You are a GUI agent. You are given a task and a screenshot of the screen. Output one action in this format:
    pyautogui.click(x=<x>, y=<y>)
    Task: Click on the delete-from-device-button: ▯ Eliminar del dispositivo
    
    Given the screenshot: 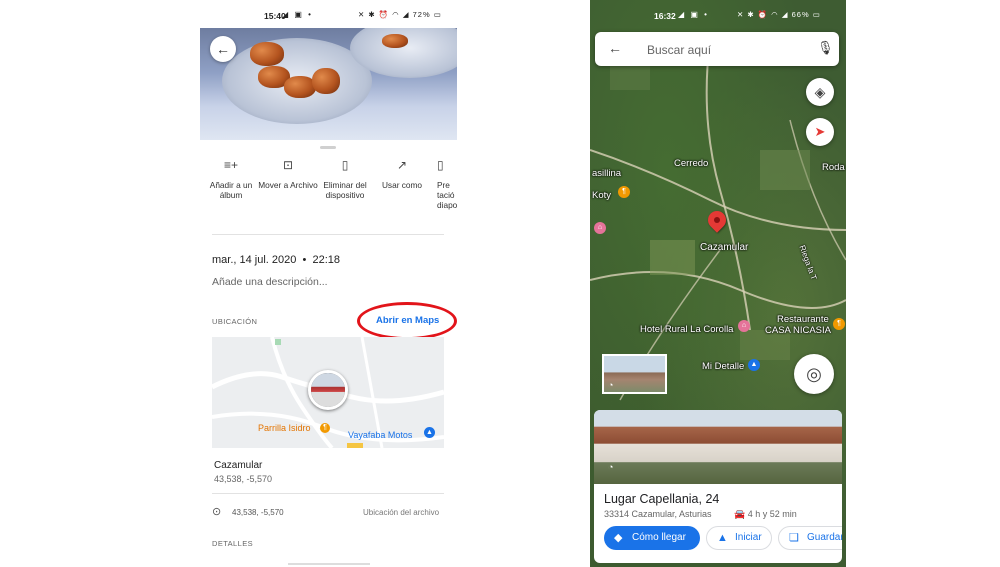 What is the action you would take?
    pyautogui.click(x=345, y=179)
    